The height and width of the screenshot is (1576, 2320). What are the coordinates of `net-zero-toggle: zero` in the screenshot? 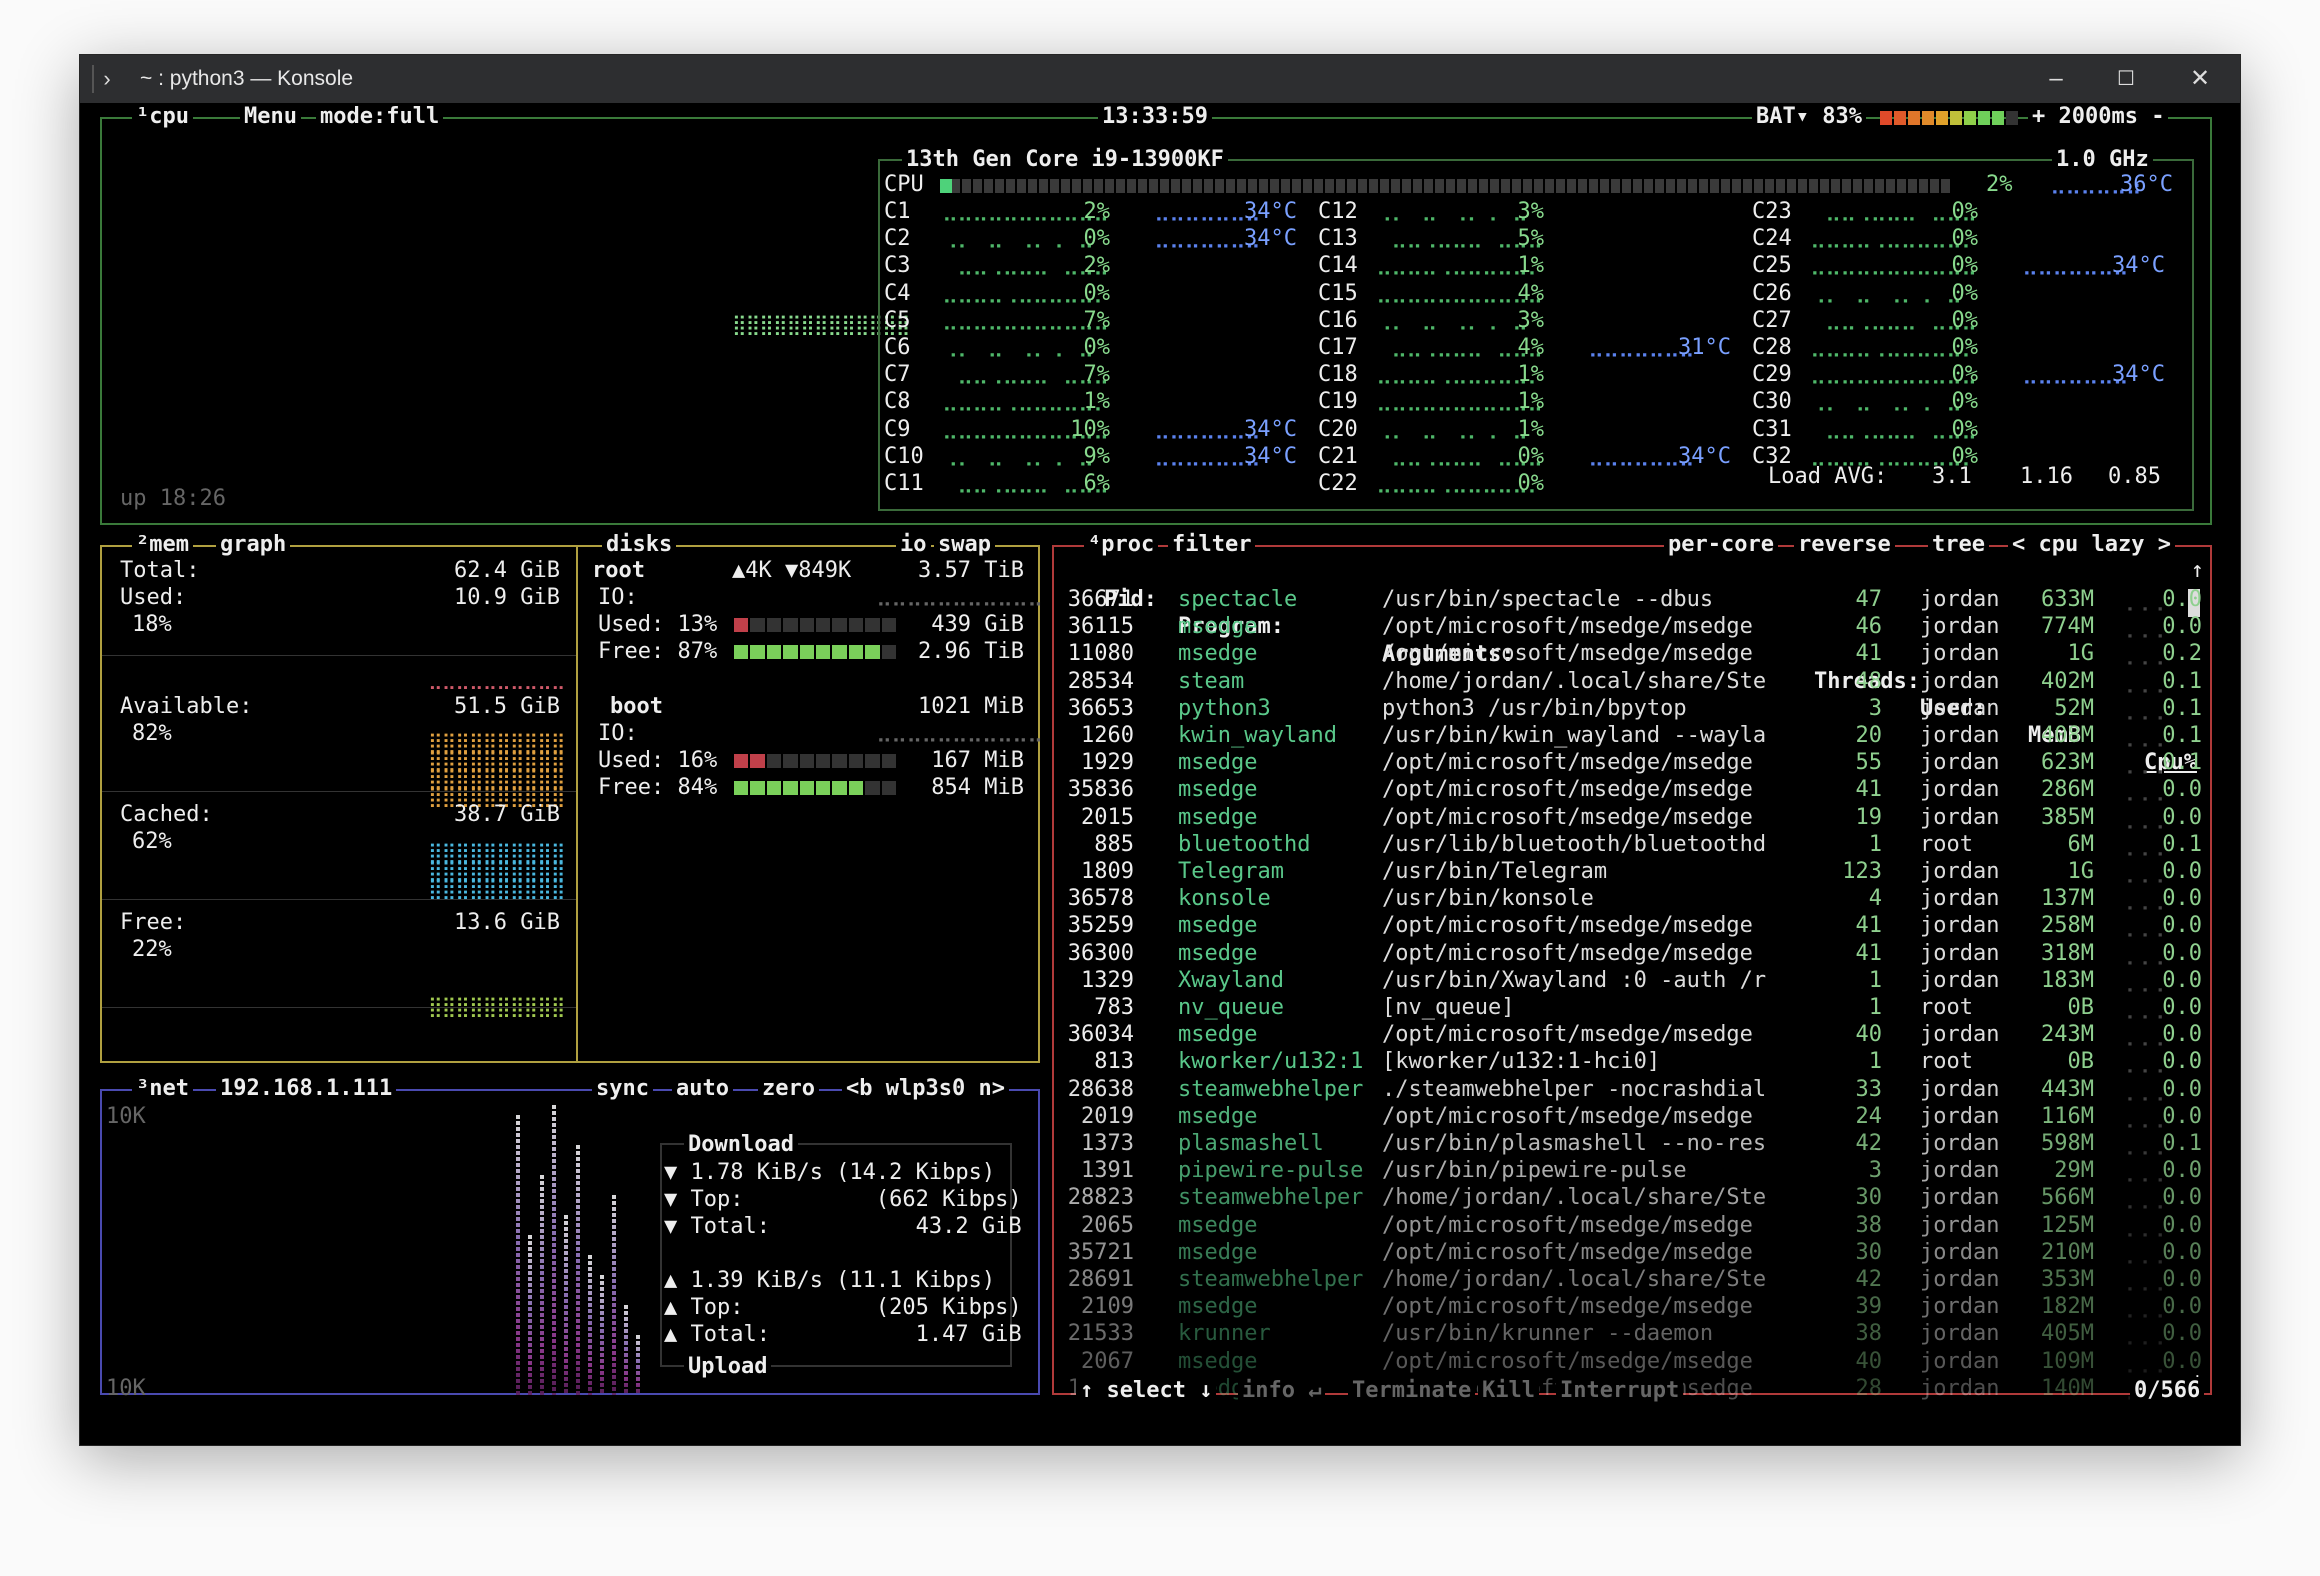 It's located at (788, 1088).